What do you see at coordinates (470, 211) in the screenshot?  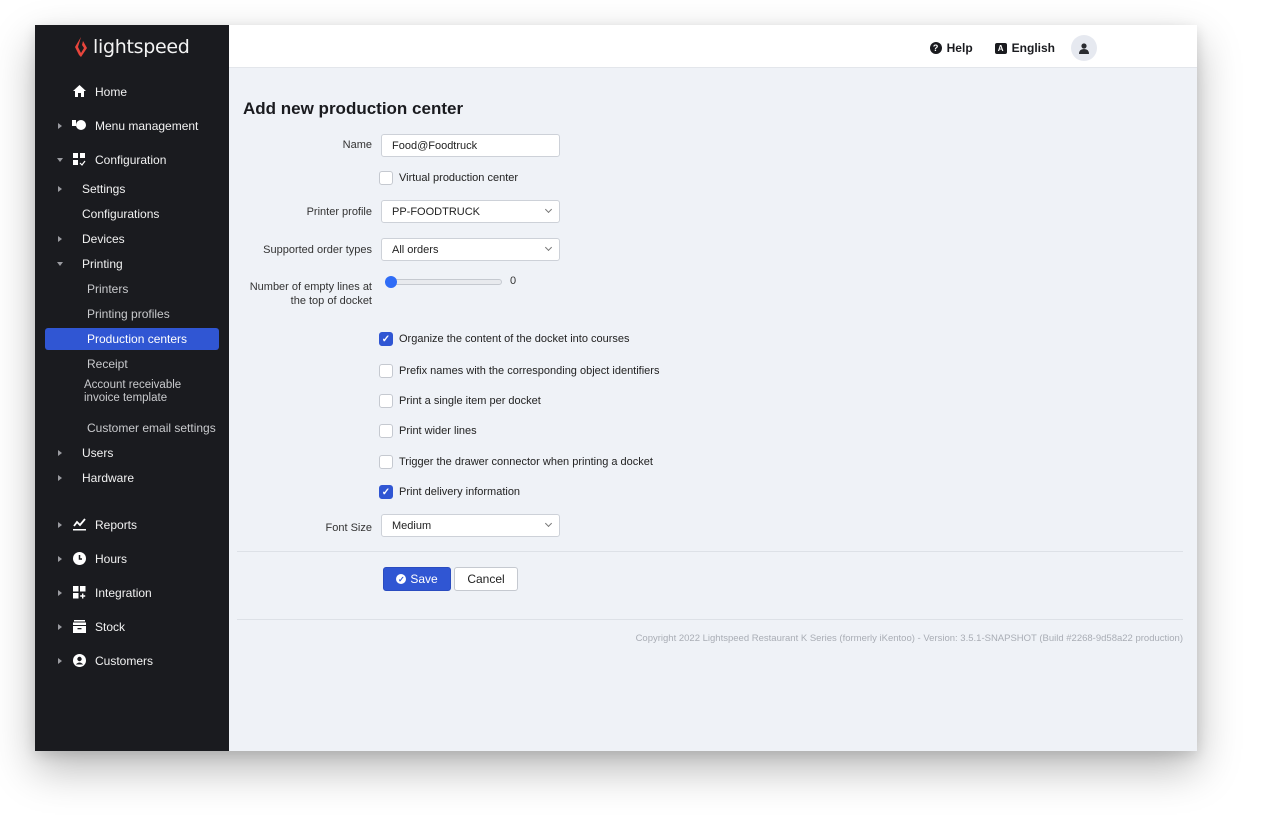 I see `printer-profile-select: PP-FOODTRUCK` at bounding box center [470, 211].